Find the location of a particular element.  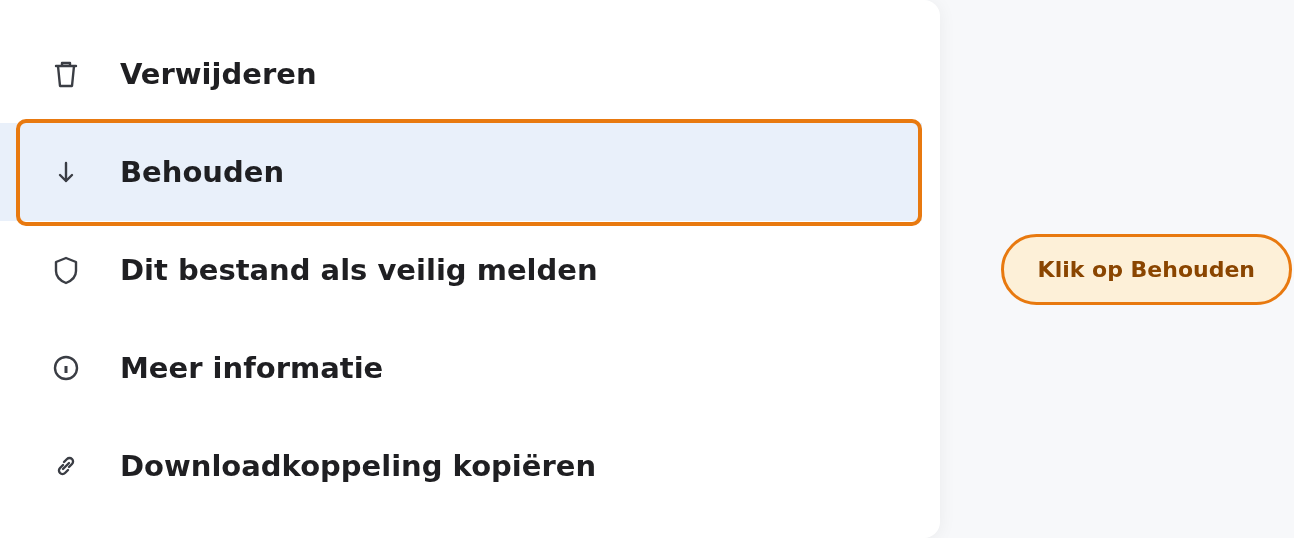

menu-item: Verwijderen is located at coordinates (461, 74).